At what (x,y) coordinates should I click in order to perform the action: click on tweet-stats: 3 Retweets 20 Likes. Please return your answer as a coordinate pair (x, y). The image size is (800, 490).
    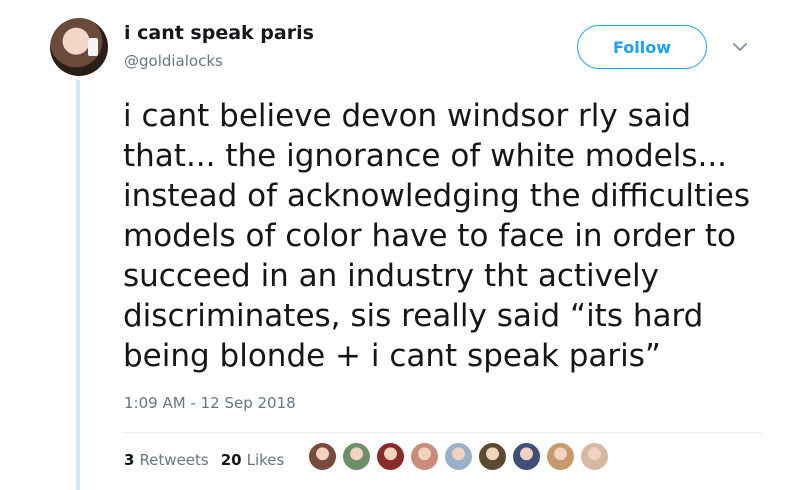
    Looking at the image, I should click on (204, 460).